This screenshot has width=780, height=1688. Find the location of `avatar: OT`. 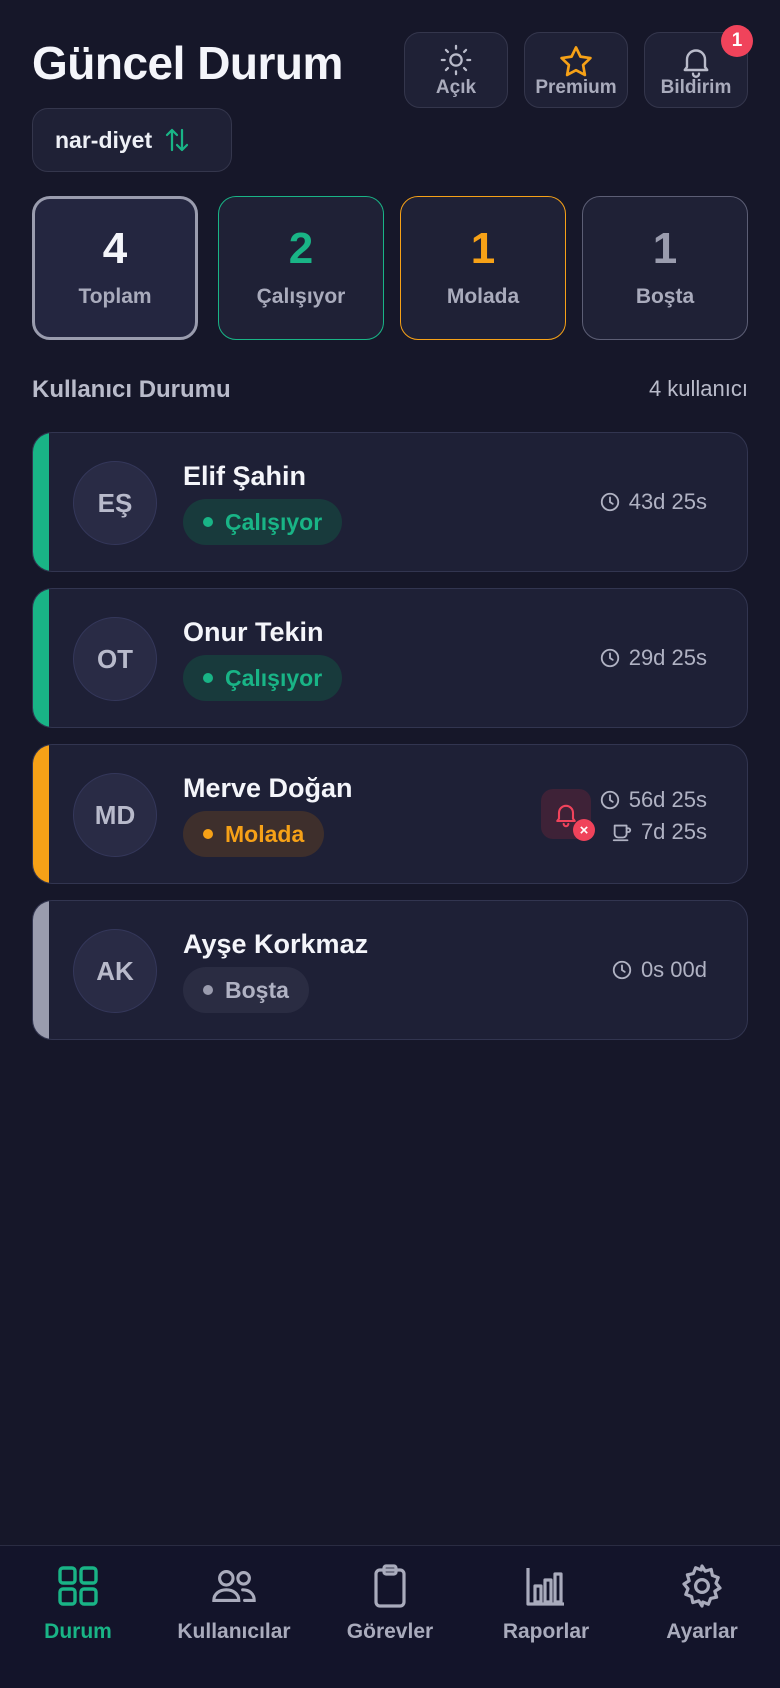

avatar: OT is located at coordinates (115, 659).